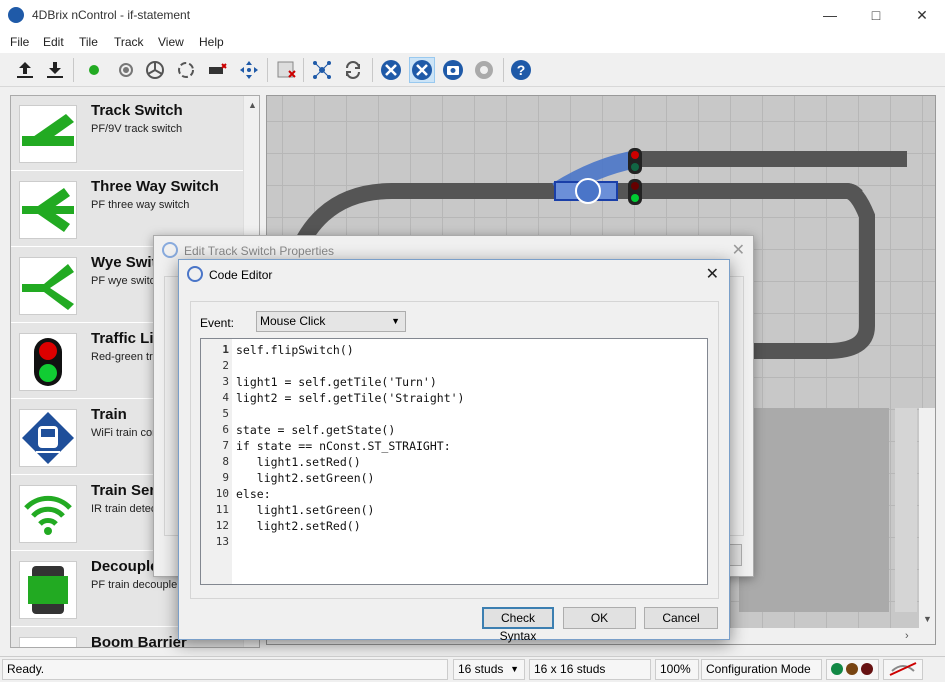 Image resolution: width=945 pixels, height=682 pixels. I want to click on app-logo-icon, so click(16, 15).